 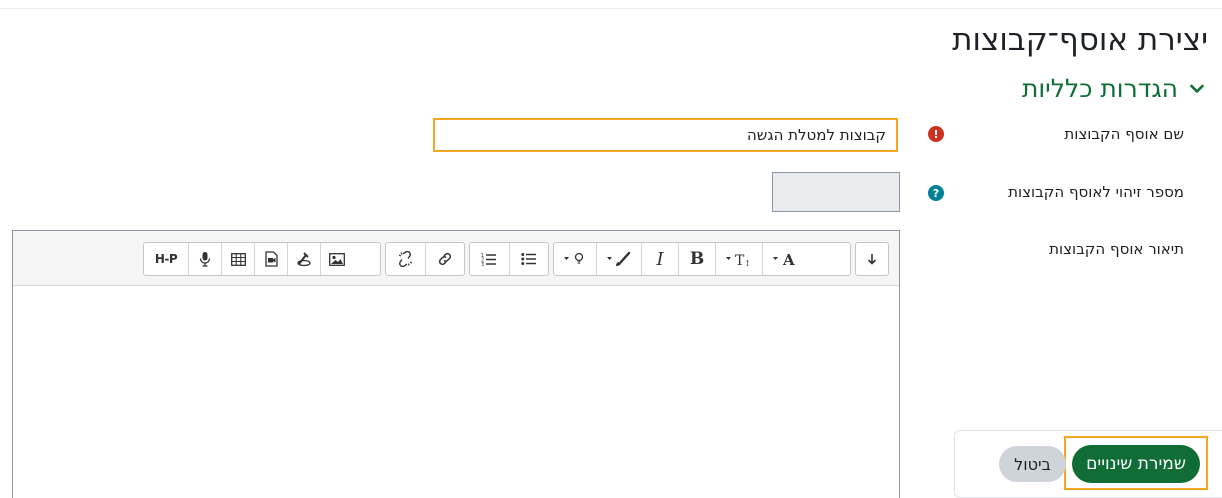 What do you see at coordinates (237, 259) in the screenshot?
I see `table-icon` at bounding box center [237, 259].